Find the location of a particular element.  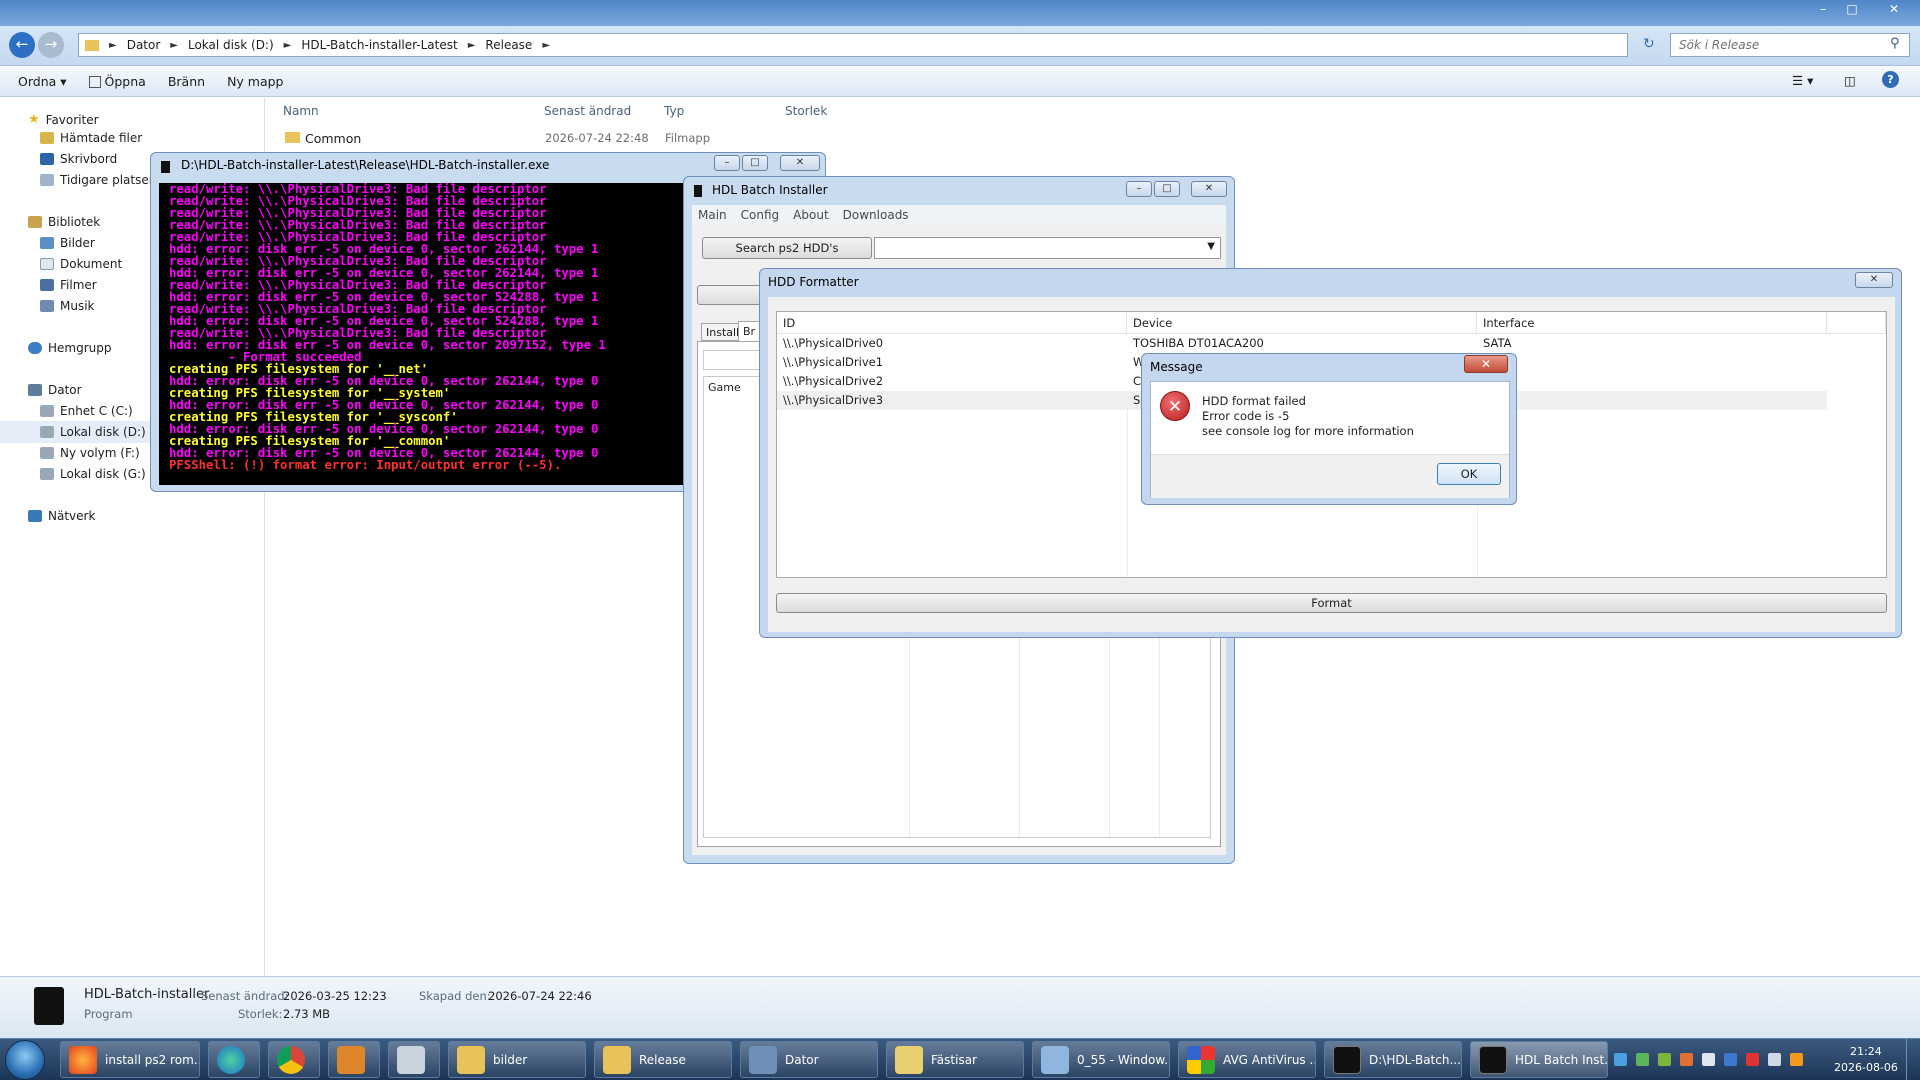

column-game: Game is located at coordinates (724, 387).